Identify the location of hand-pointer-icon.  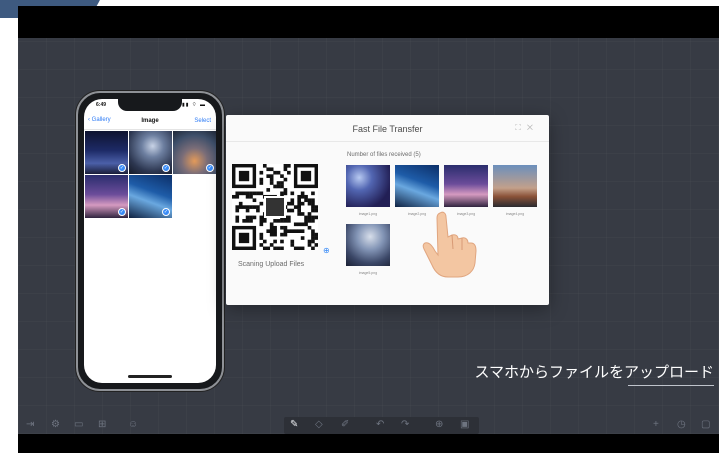
(449, 244).